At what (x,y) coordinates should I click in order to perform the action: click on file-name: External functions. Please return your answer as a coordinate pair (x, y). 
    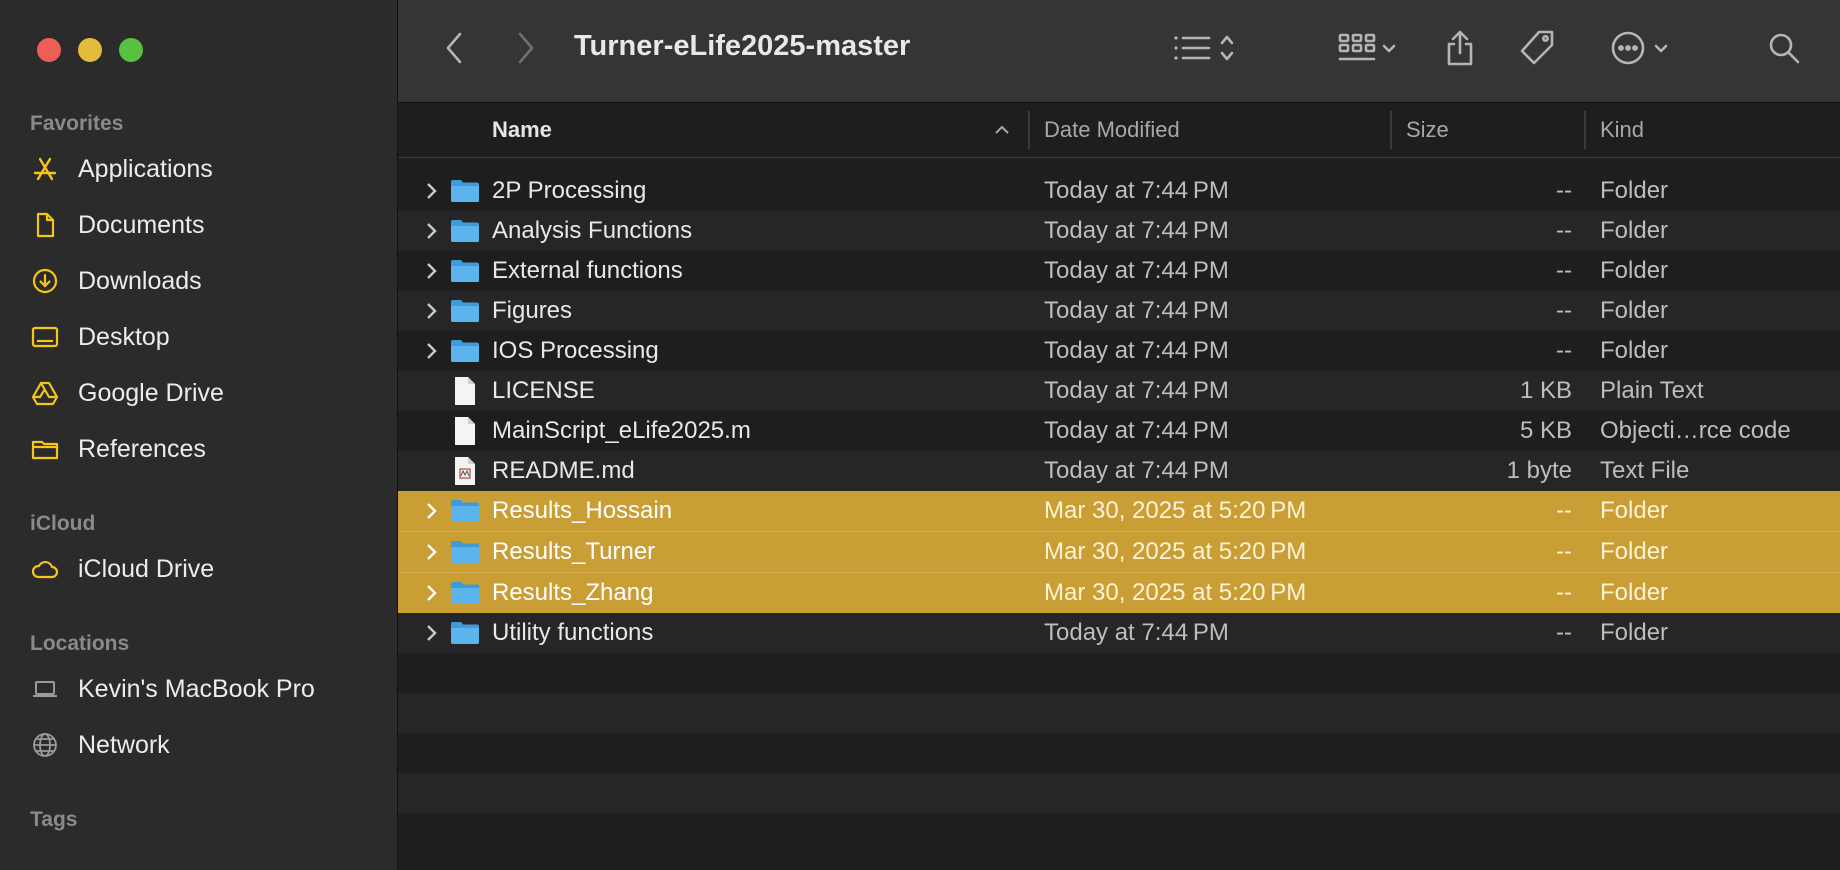
    Looking at the image, I should click on (587, 270).